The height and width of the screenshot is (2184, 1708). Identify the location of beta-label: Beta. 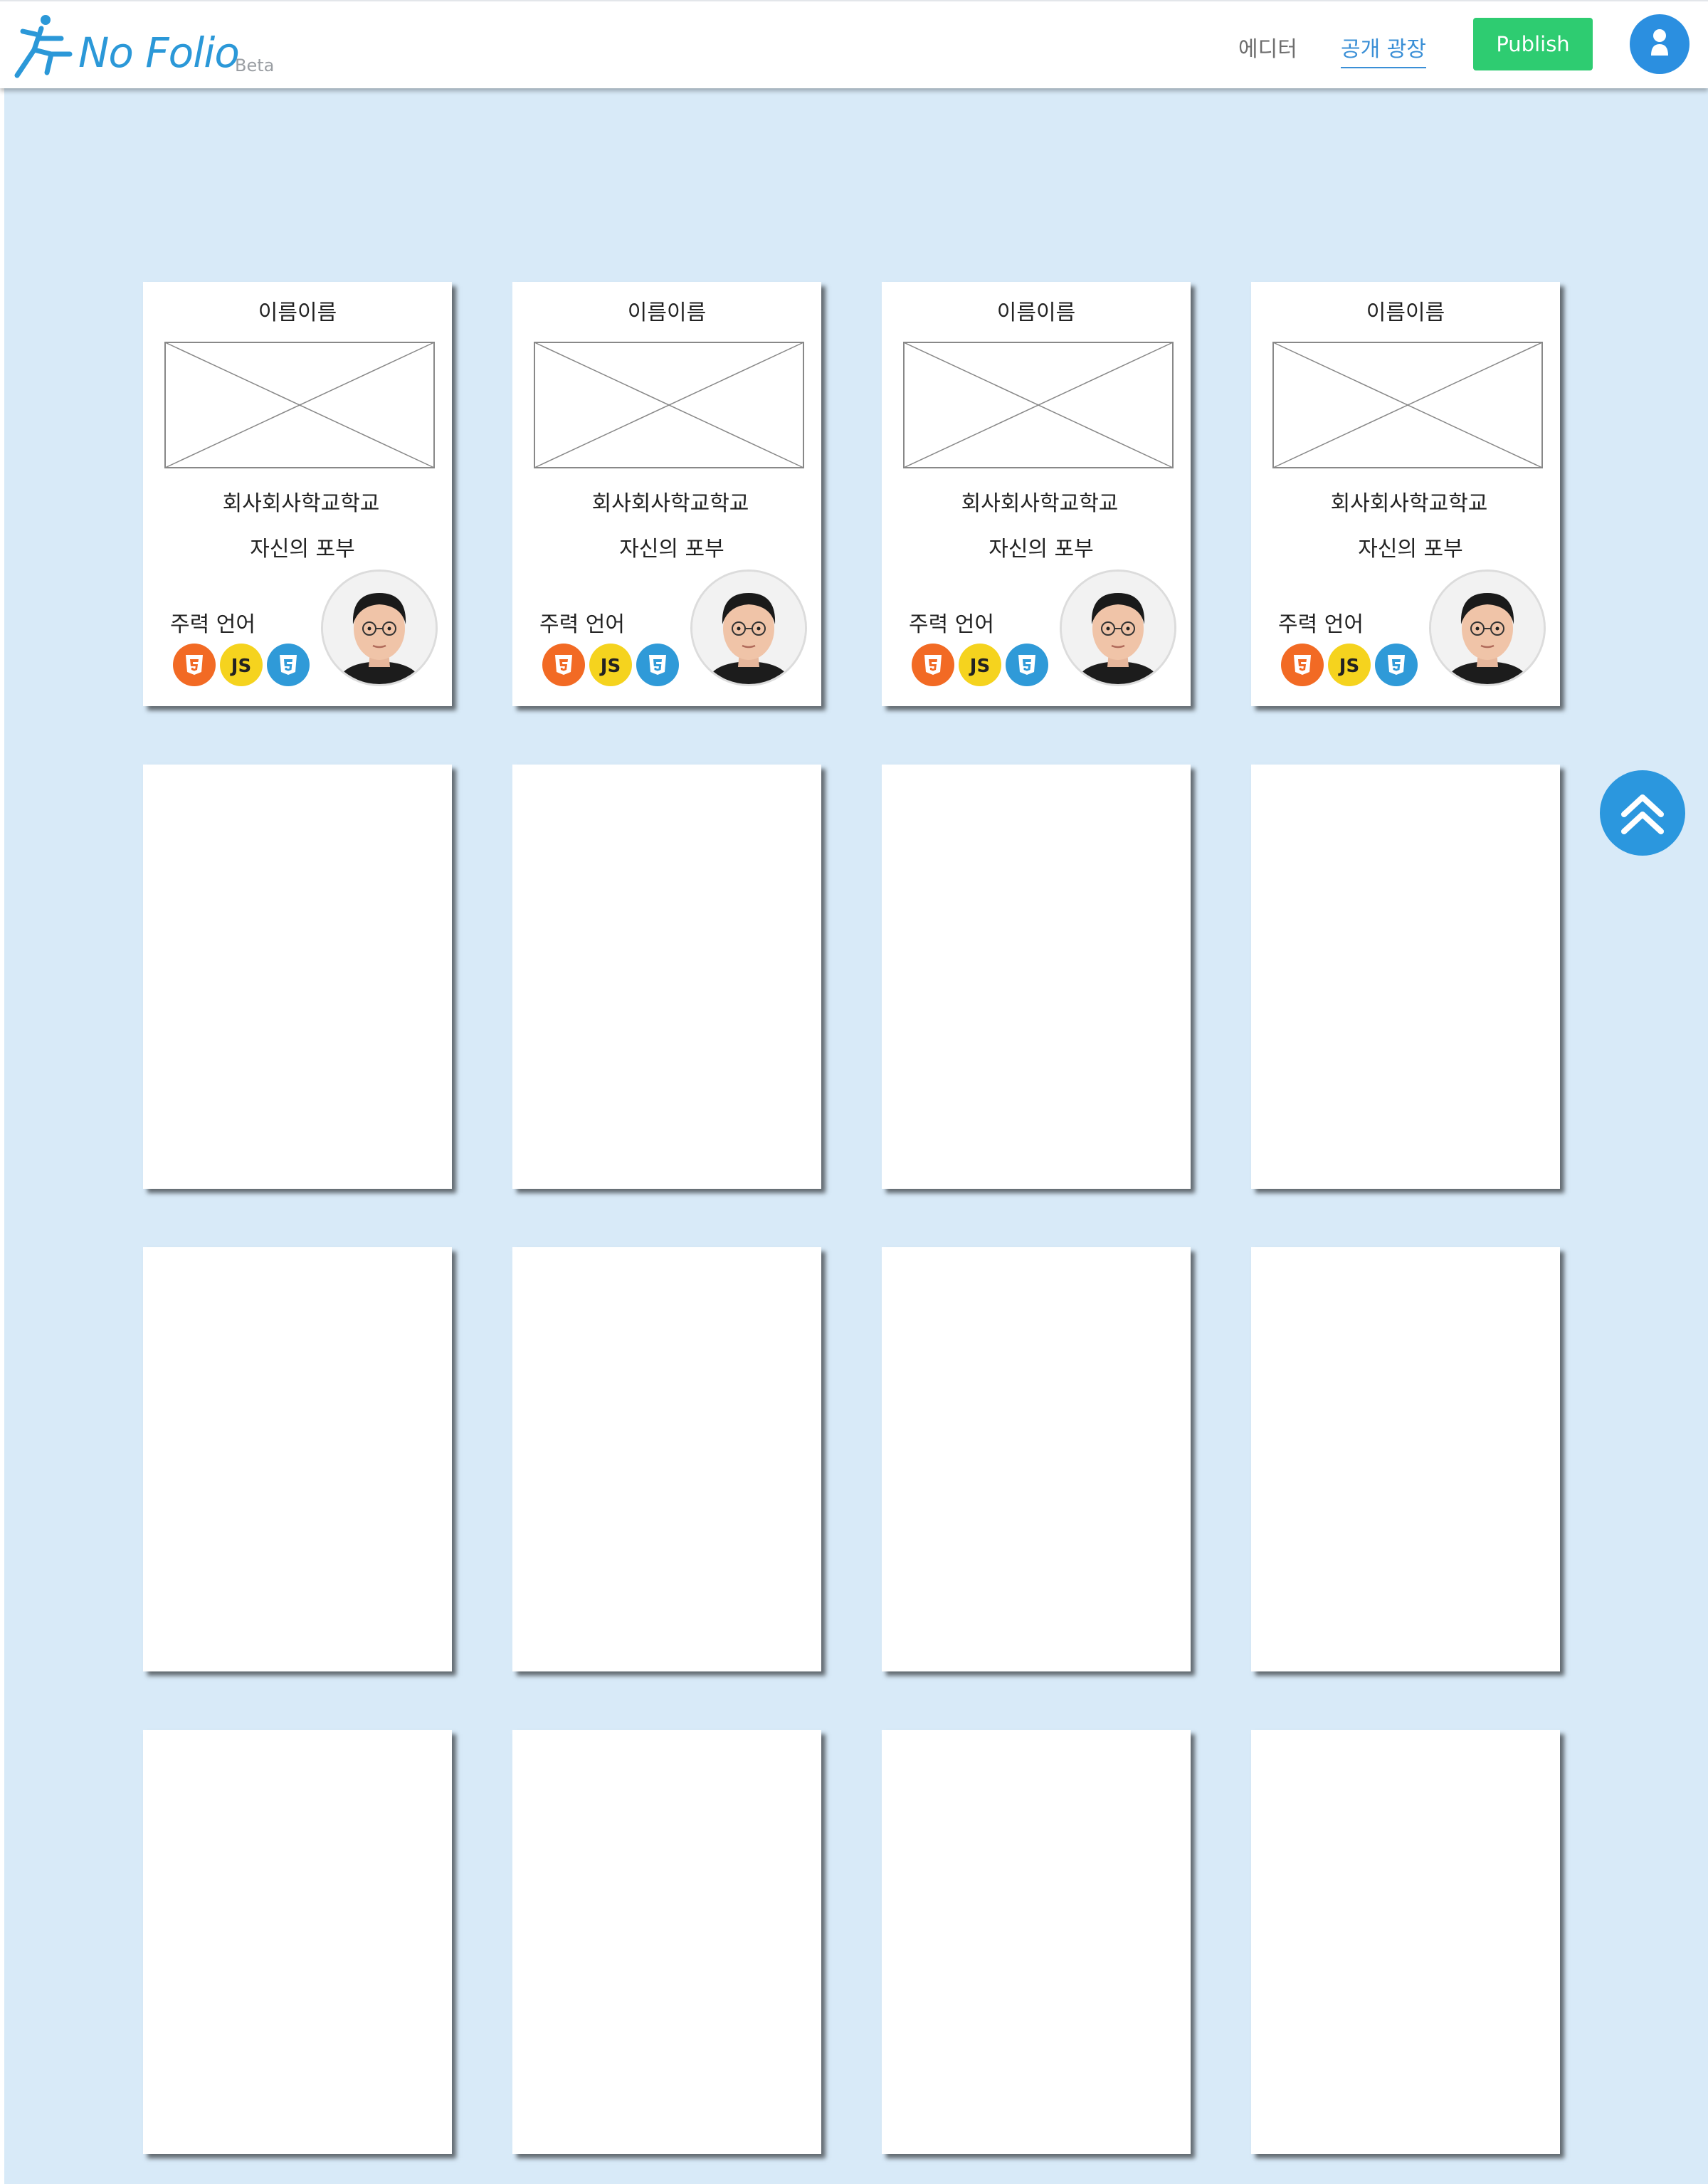
(255, 65).